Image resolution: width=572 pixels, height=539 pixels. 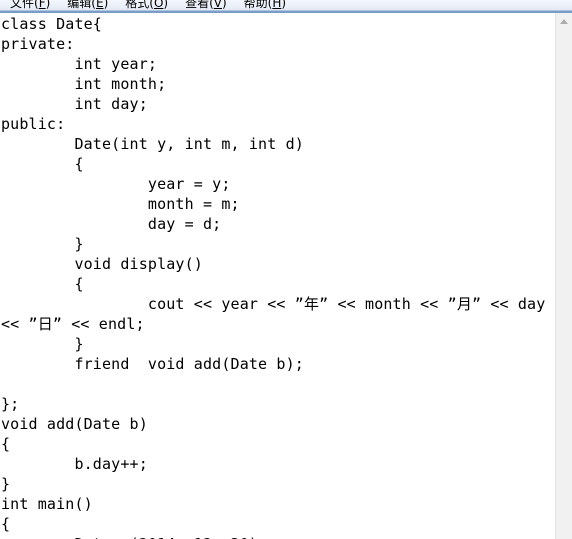 I want to click on code-line: int main(), so click(x=47, y=504).